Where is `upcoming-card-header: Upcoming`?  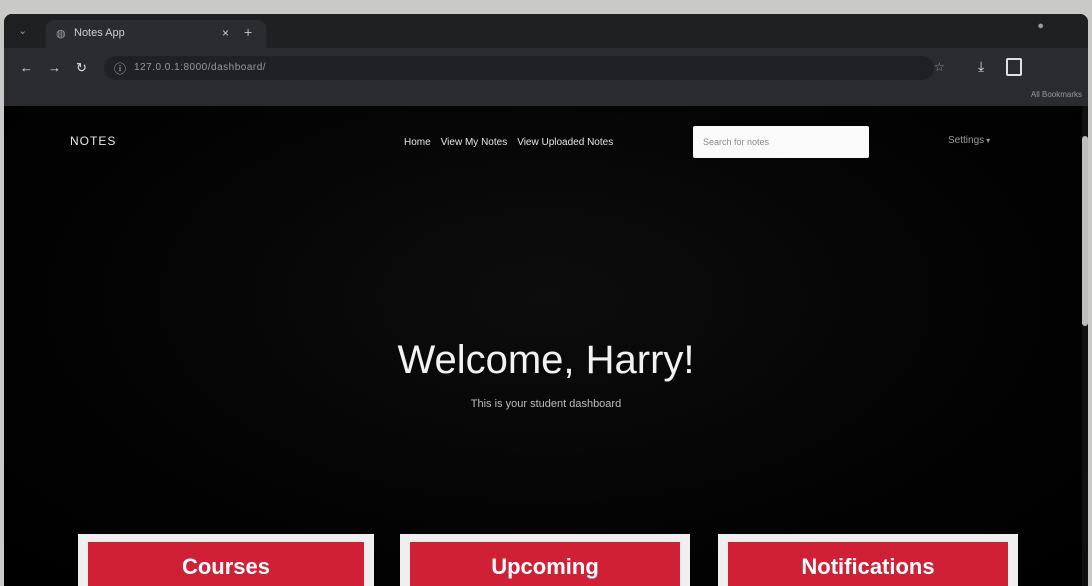 upcoming-card-header: Upcoming is located at coordinates (545, 564).